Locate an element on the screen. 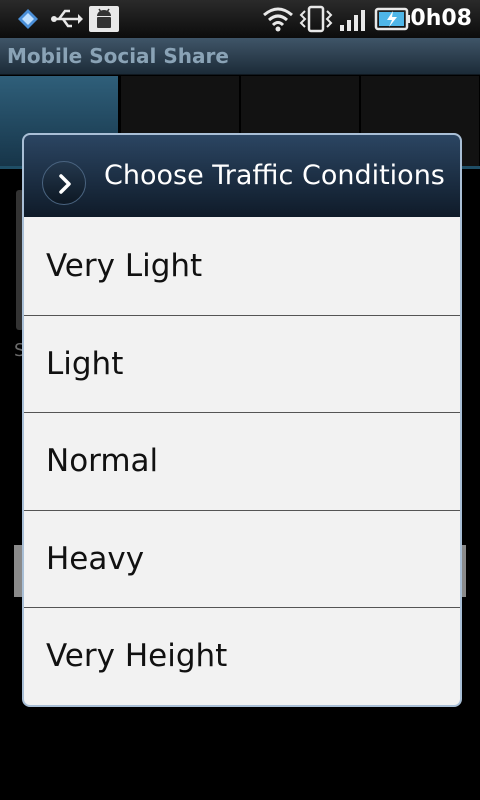 Image resolution: width=480 pixels, height=800 pixels. usb-icon is located at coordinates (67, 21).